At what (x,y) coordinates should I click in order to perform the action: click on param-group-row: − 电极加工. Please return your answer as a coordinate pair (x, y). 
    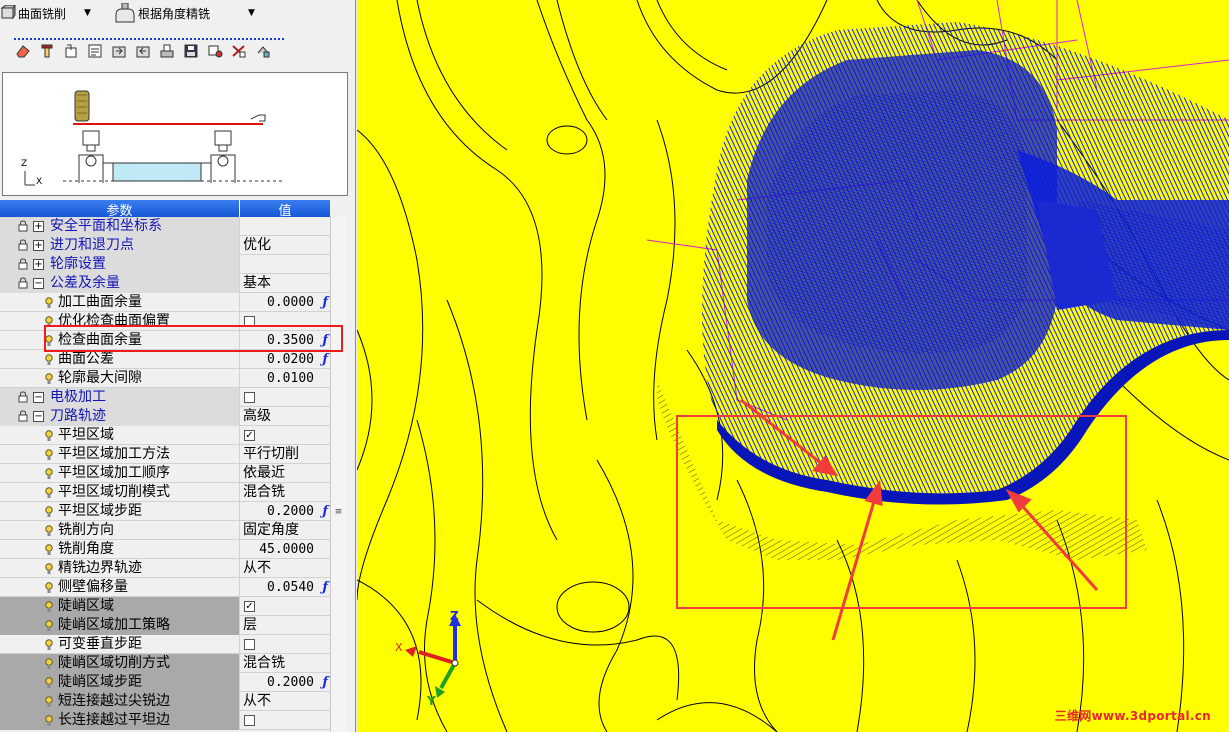
    Looking at the image, I should click on (165, 397).